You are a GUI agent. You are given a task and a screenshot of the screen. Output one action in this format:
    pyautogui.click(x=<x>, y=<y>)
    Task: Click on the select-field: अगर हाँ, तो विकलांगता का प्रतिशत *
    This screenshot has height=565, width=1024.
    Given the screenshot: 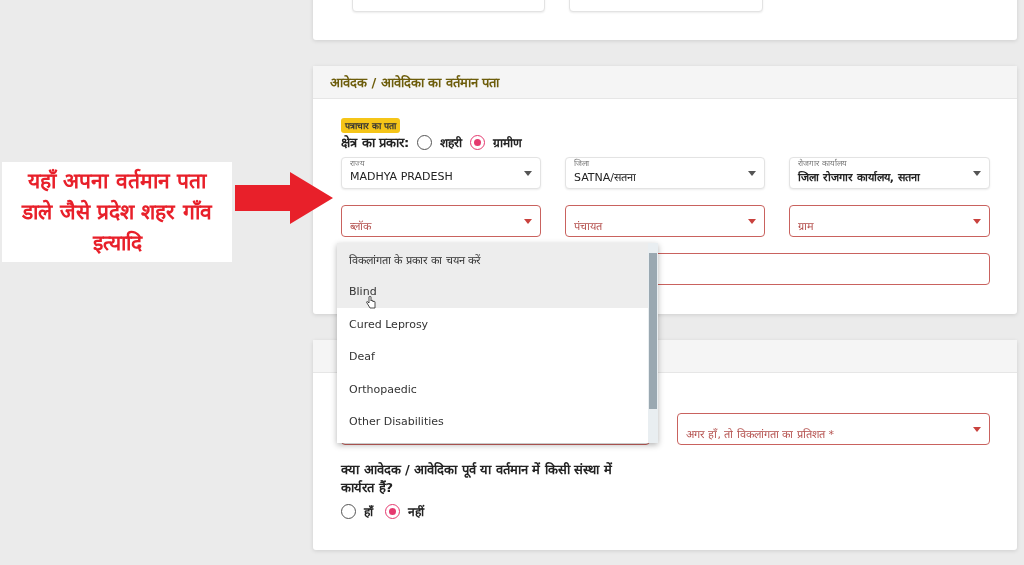 What is the action you would take?
    pyautogui.click(x=833, y=429)
    